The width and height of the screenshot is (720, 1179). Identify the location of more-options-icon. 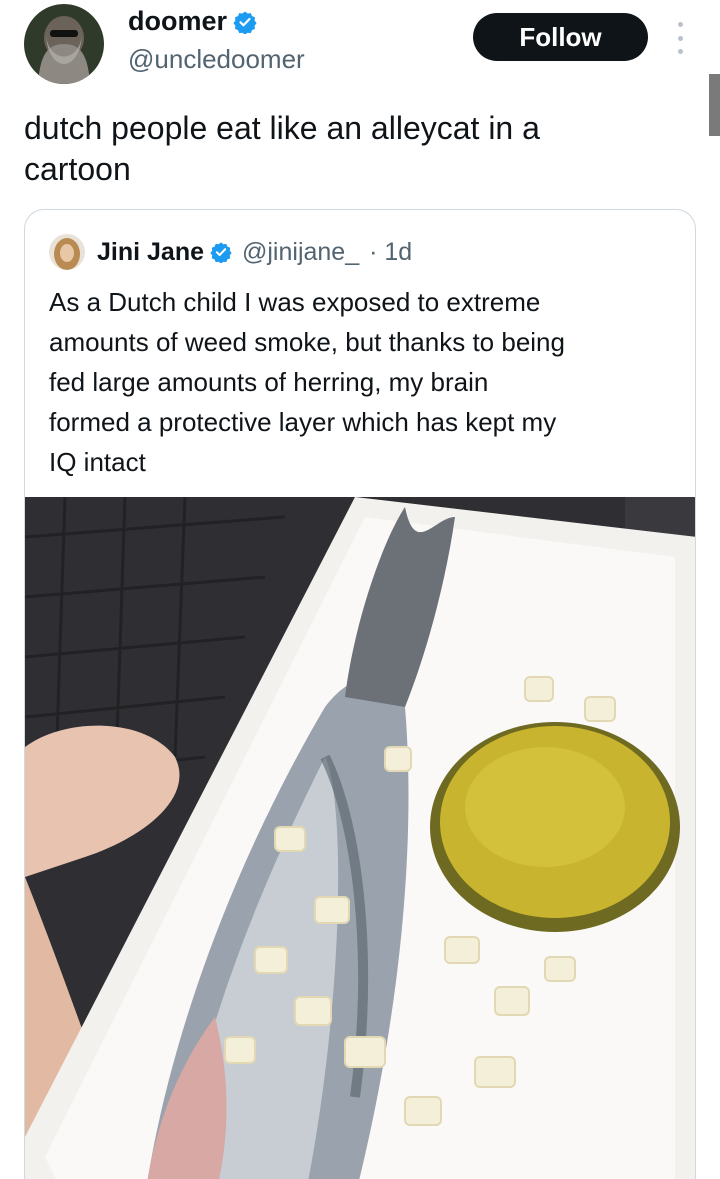
(680, 38).